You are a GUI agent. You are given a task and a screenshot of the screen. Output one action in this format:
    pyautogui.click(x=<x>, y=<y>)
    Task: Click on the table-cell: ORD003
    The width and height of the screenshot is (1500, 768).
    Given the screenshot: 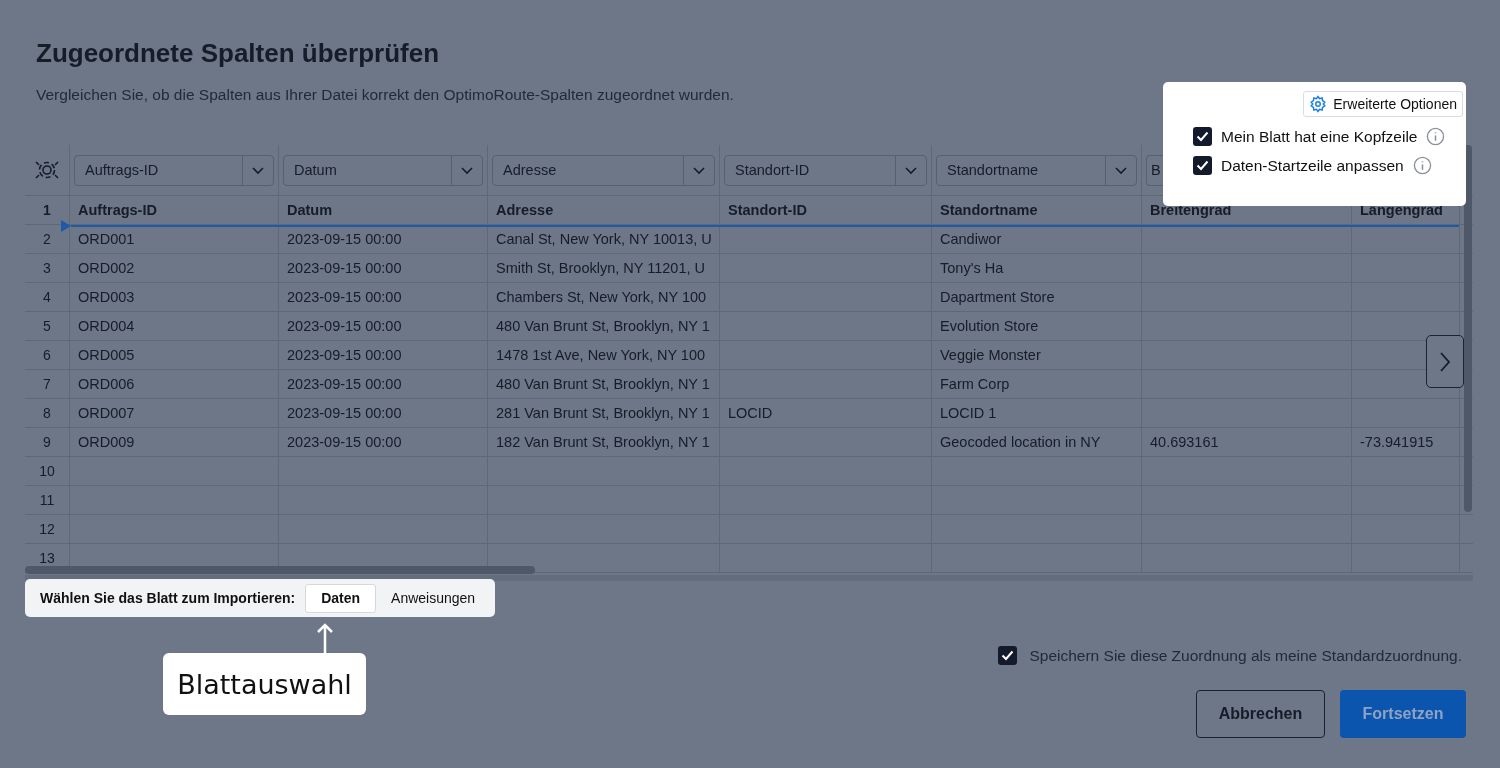 What is the action you would take?
    pyautogui.click(x=106, y=297)
    